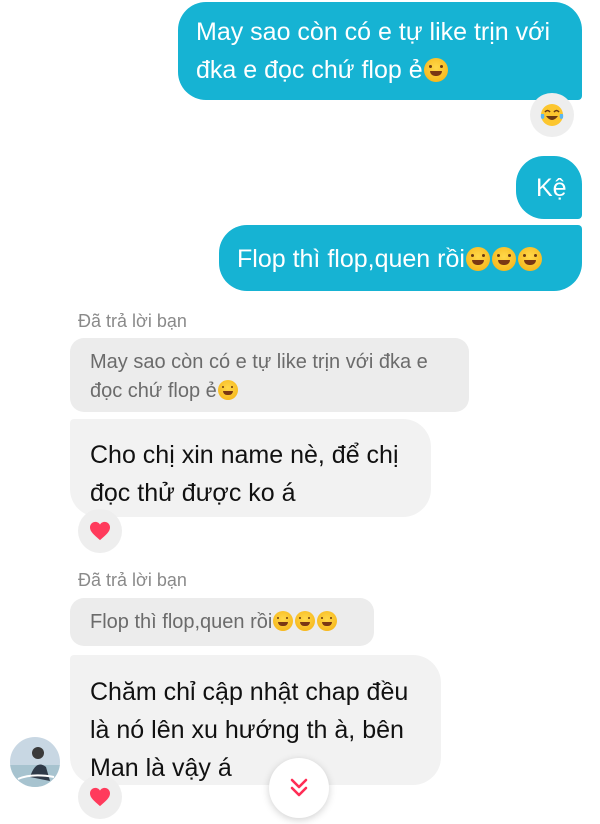  I want to click on chevron-double-down-icon, so click(299, 787).